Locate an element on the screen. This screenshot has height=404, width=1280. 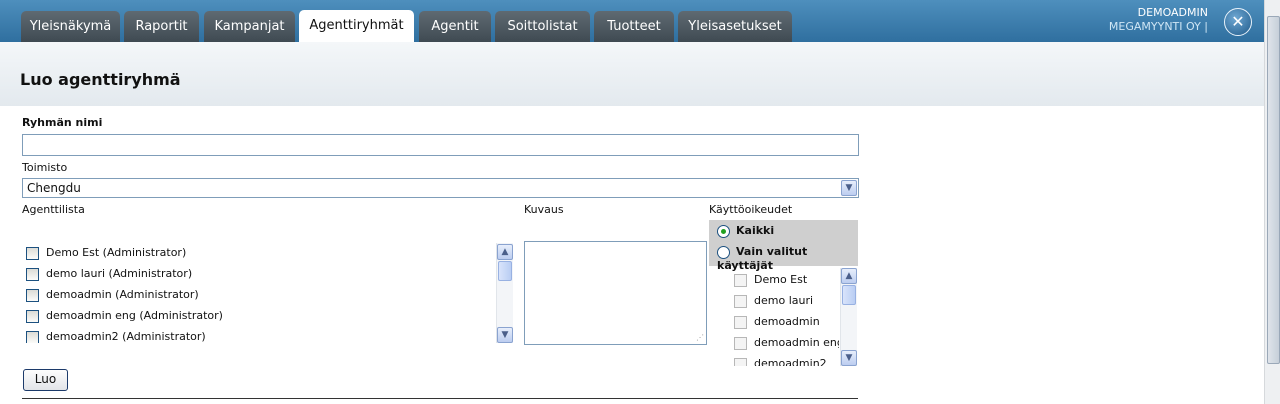
rights-option-selected: Vain valitut käyttäjät is located at coordinates (787, 258).